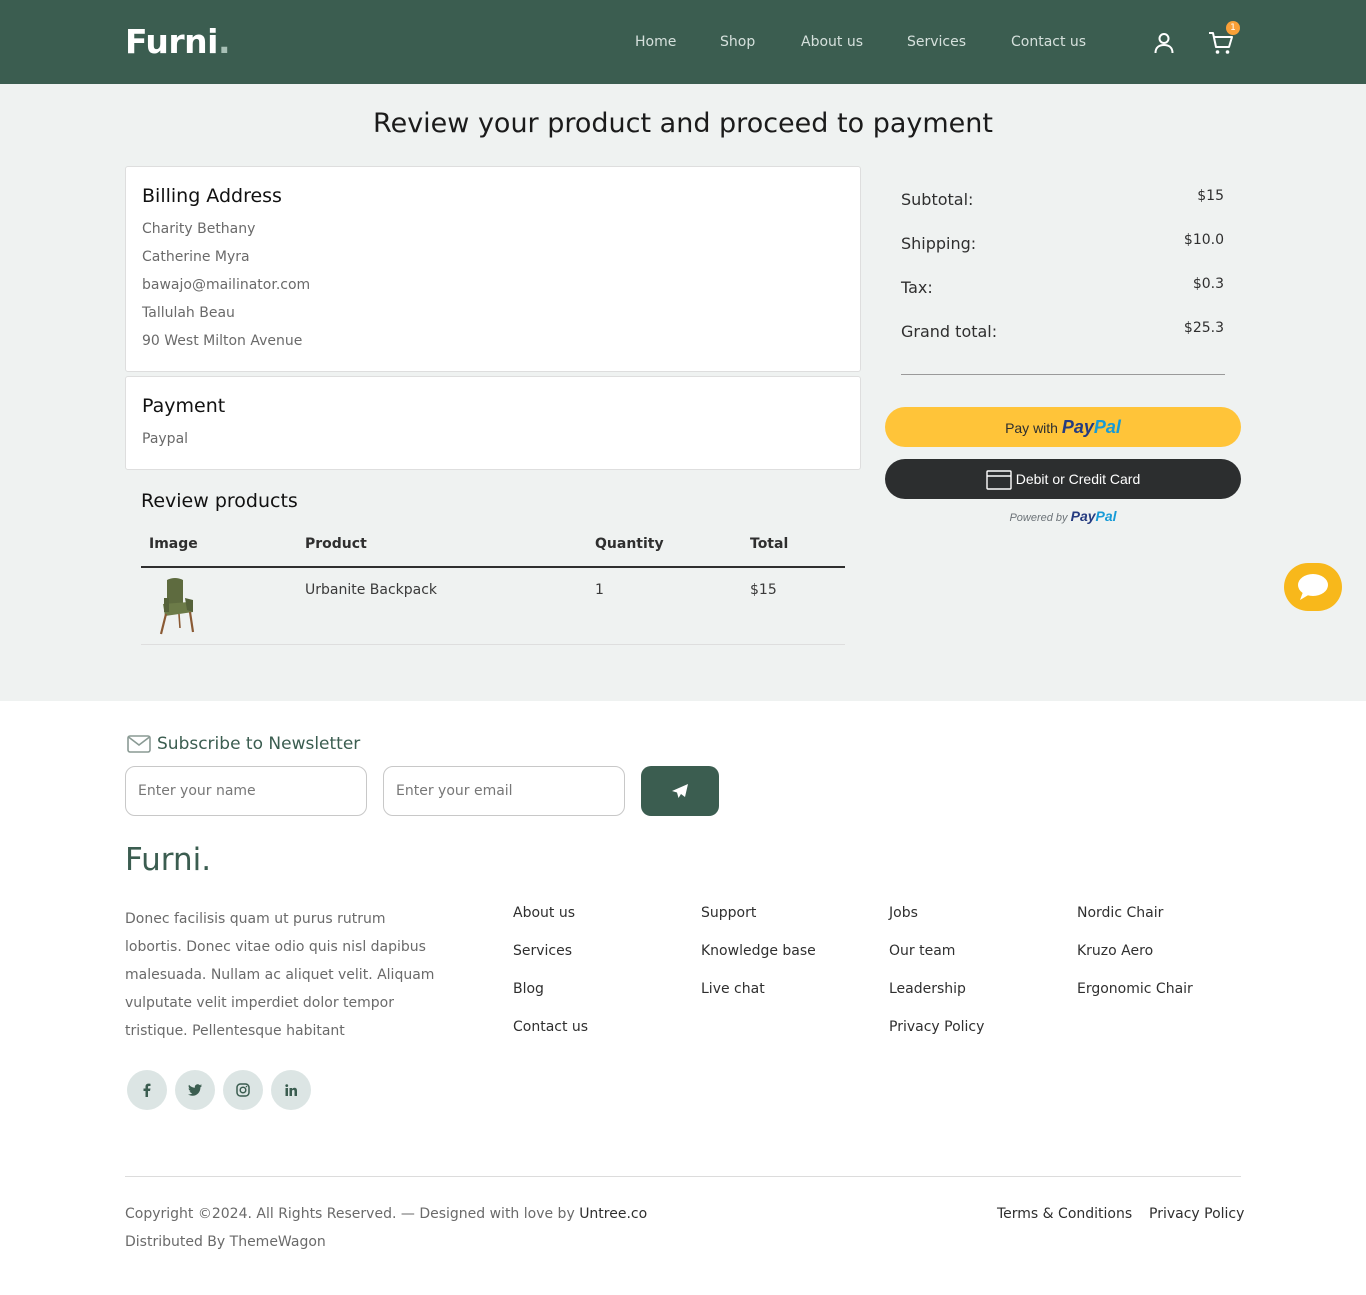  I want to click on table-row-divider, so click(493, 644).